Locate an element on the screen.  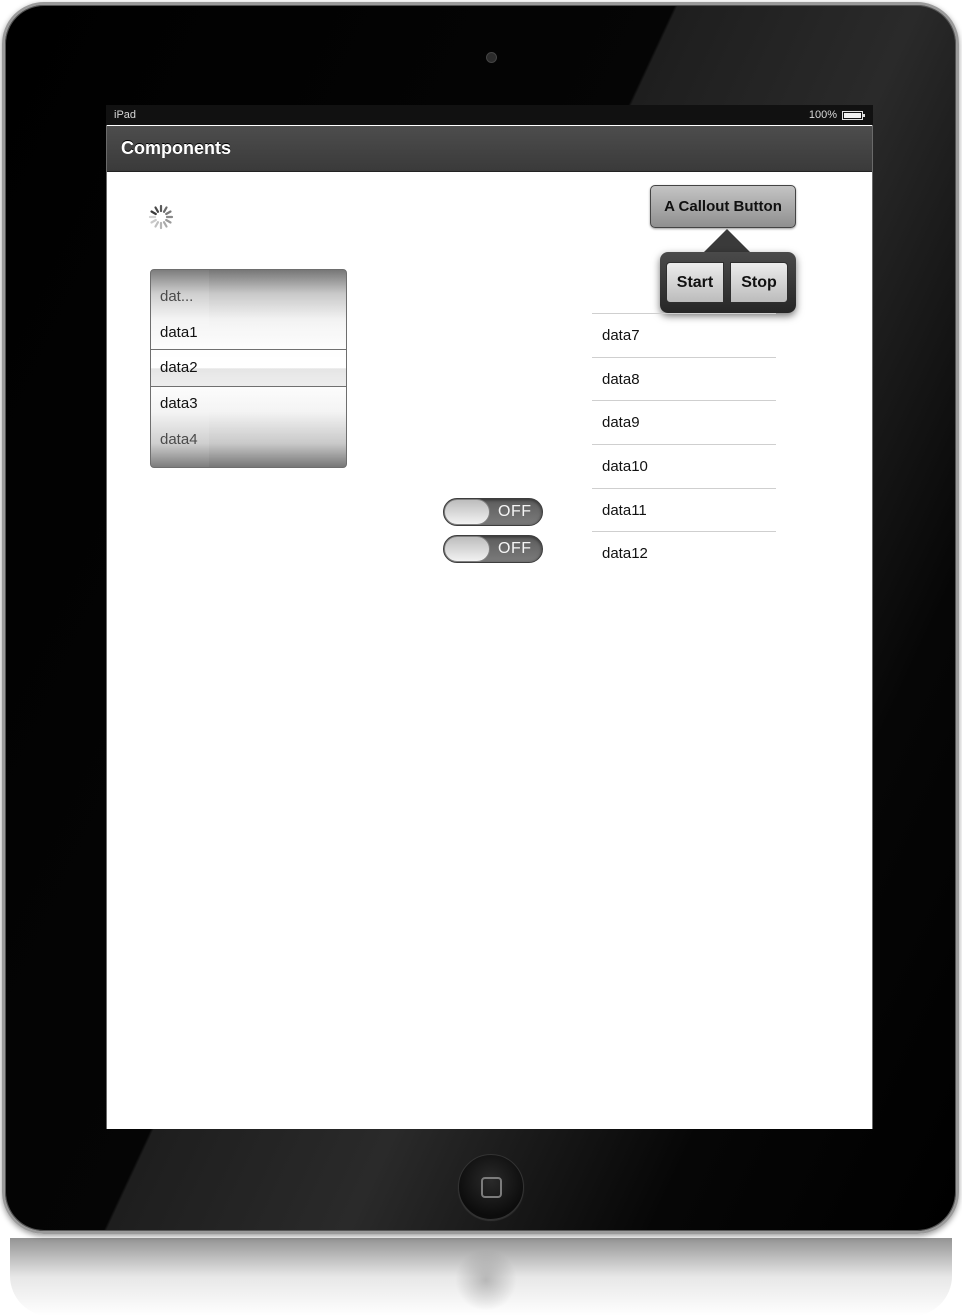
activity-indicator-icon is located at coordinates (161, 217).